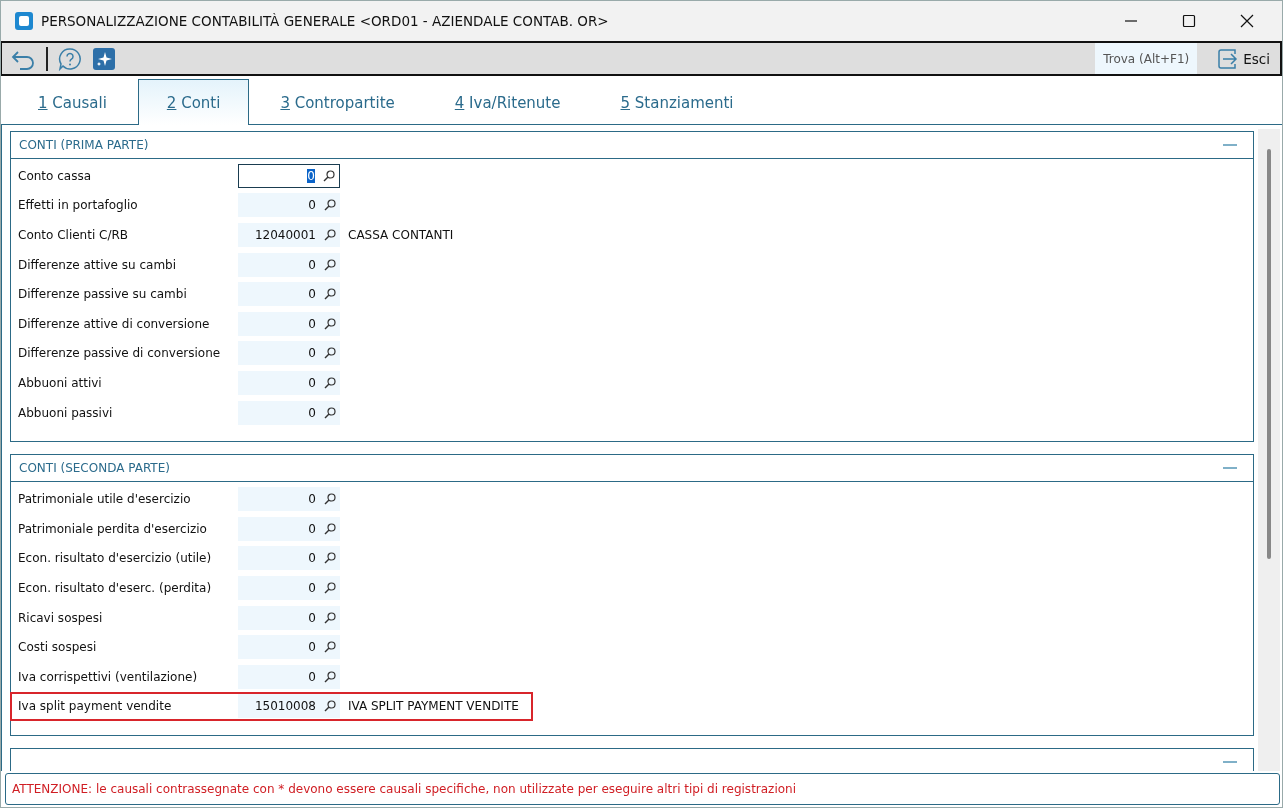 The width and height of the screenshot is (1283, 808). Describe the element at coordinates (65, 412) in the screenshot. I see `field-label: Abbuoni passivi` at that location.